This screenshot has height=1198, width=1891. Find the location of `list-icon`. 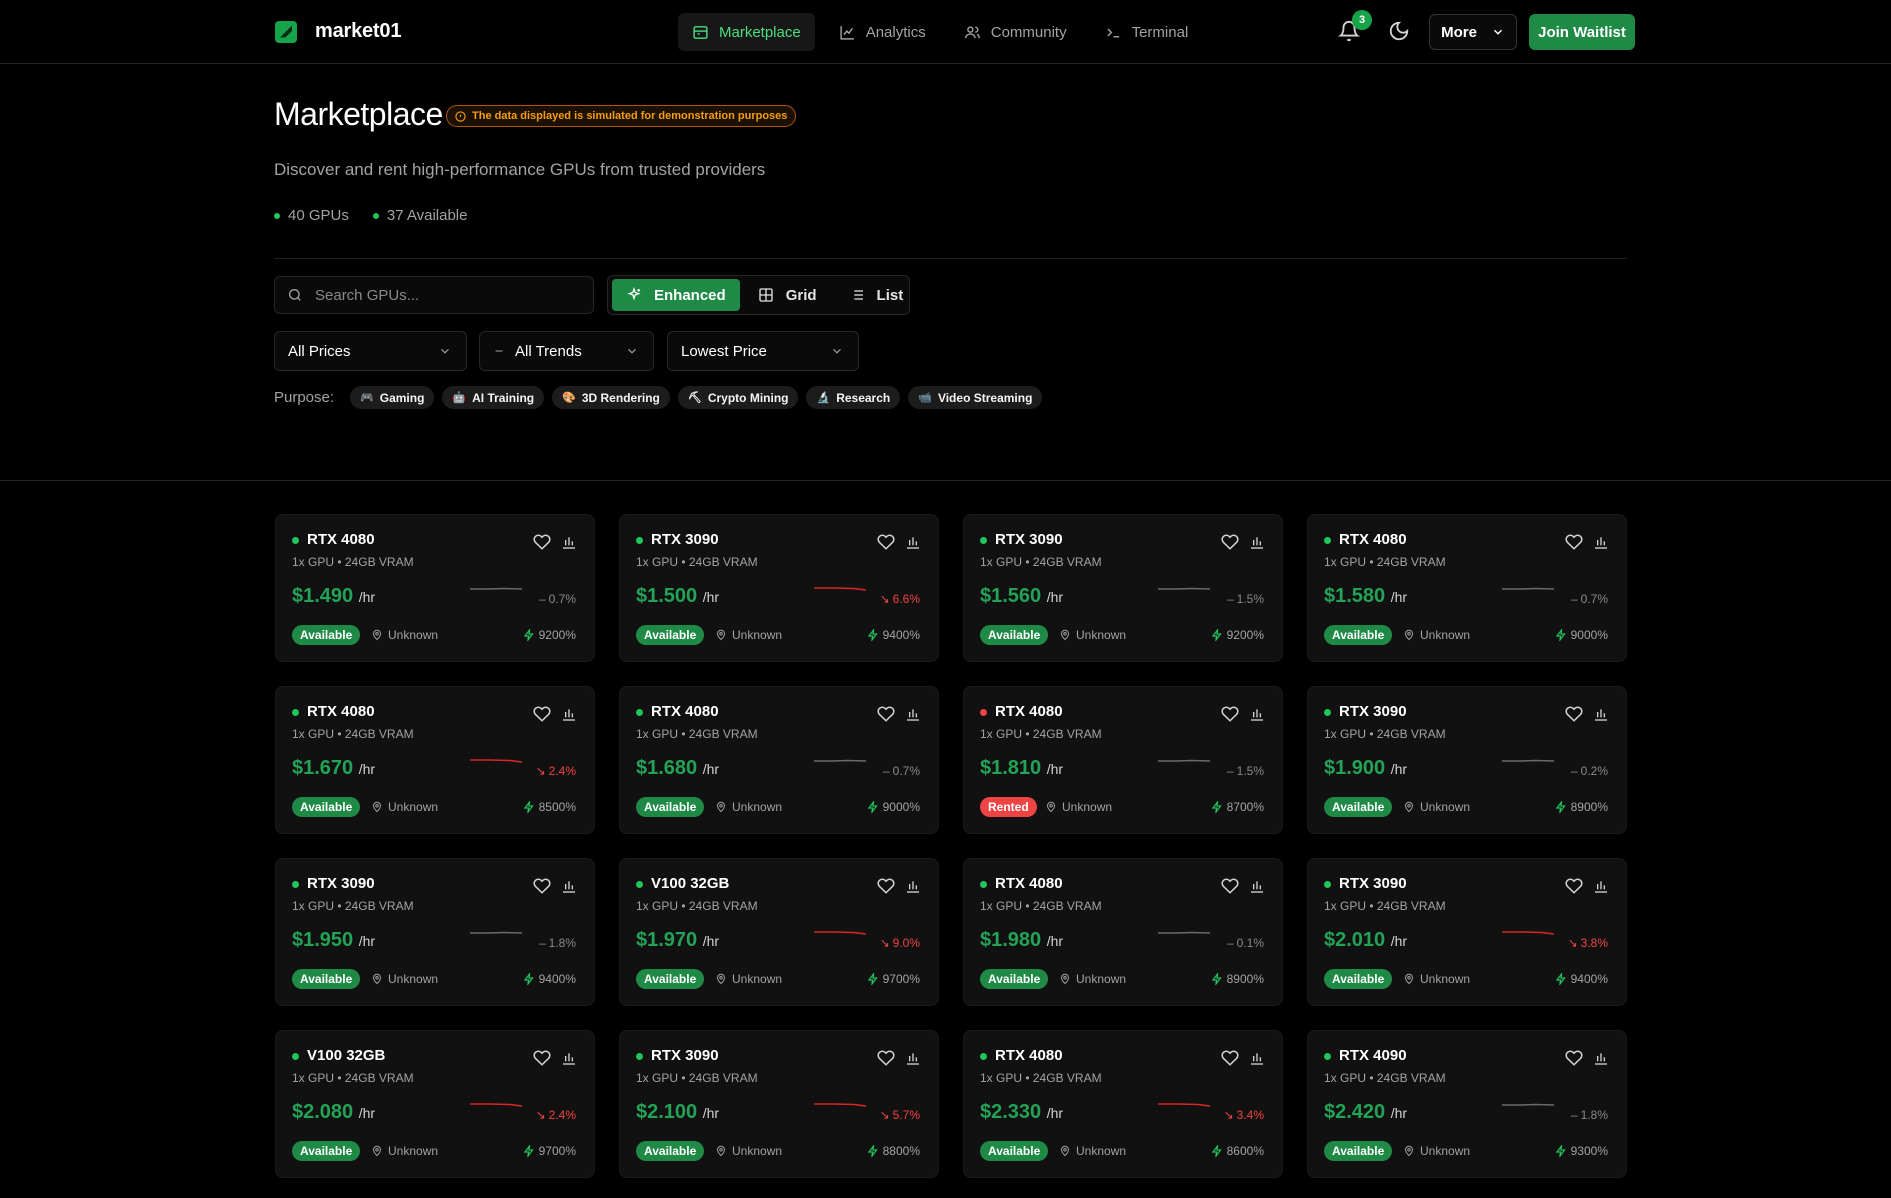

list-icon is located at coordinates (856, 295).